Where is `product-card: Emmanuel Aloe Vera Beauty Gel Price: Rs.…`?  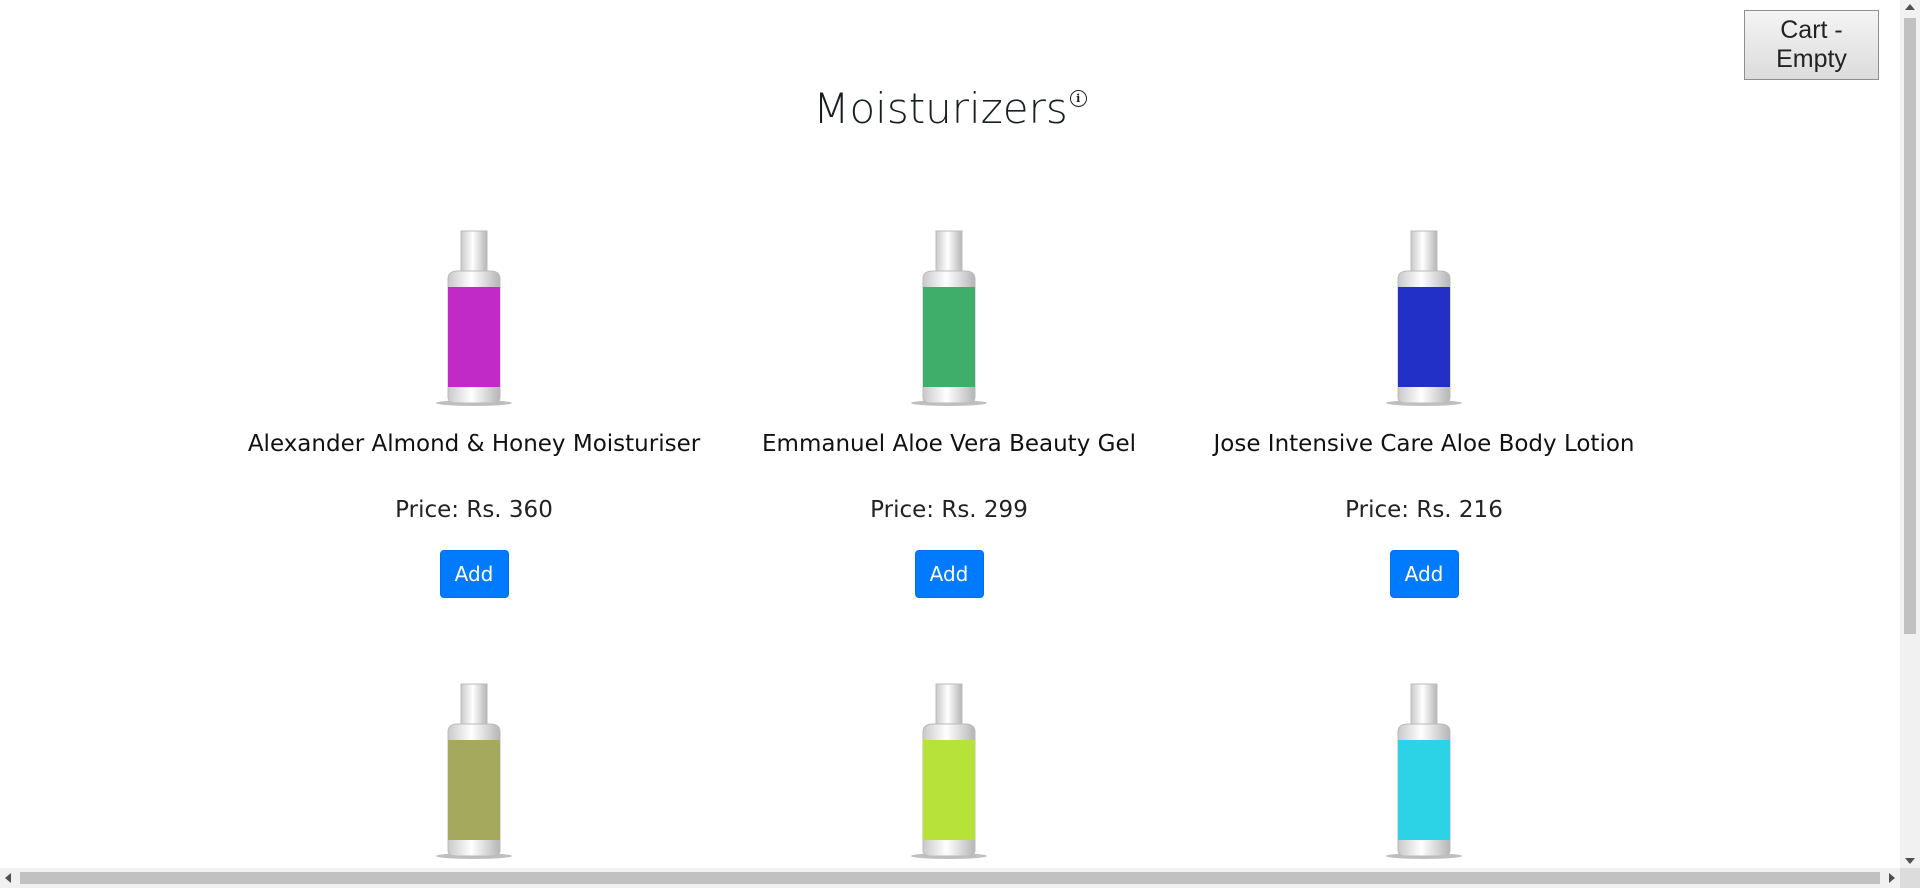 product-card: Emmanuel Aloe Vera Beauty Gel Price: Rs.… is located at coordinates (949, 412).